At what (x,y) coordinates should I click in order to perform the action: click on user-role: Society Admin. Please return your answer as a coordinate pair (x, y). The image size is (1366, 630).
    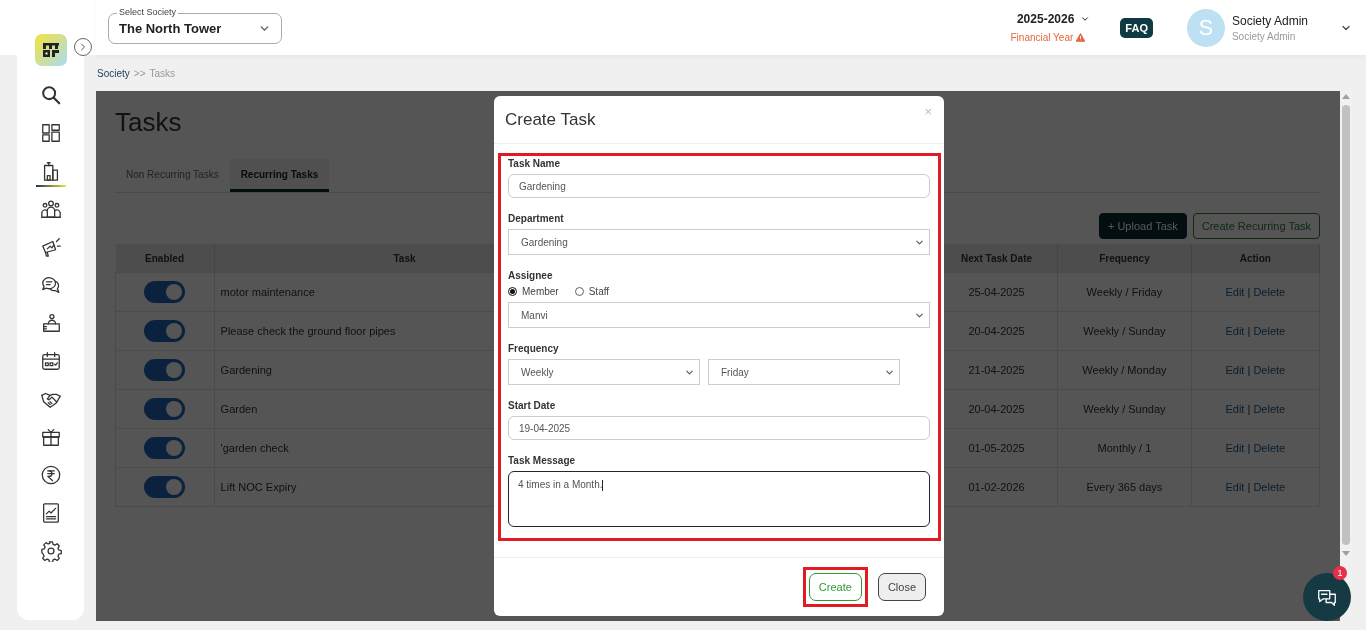
    Looking at the image, I should click on (1264, 36).